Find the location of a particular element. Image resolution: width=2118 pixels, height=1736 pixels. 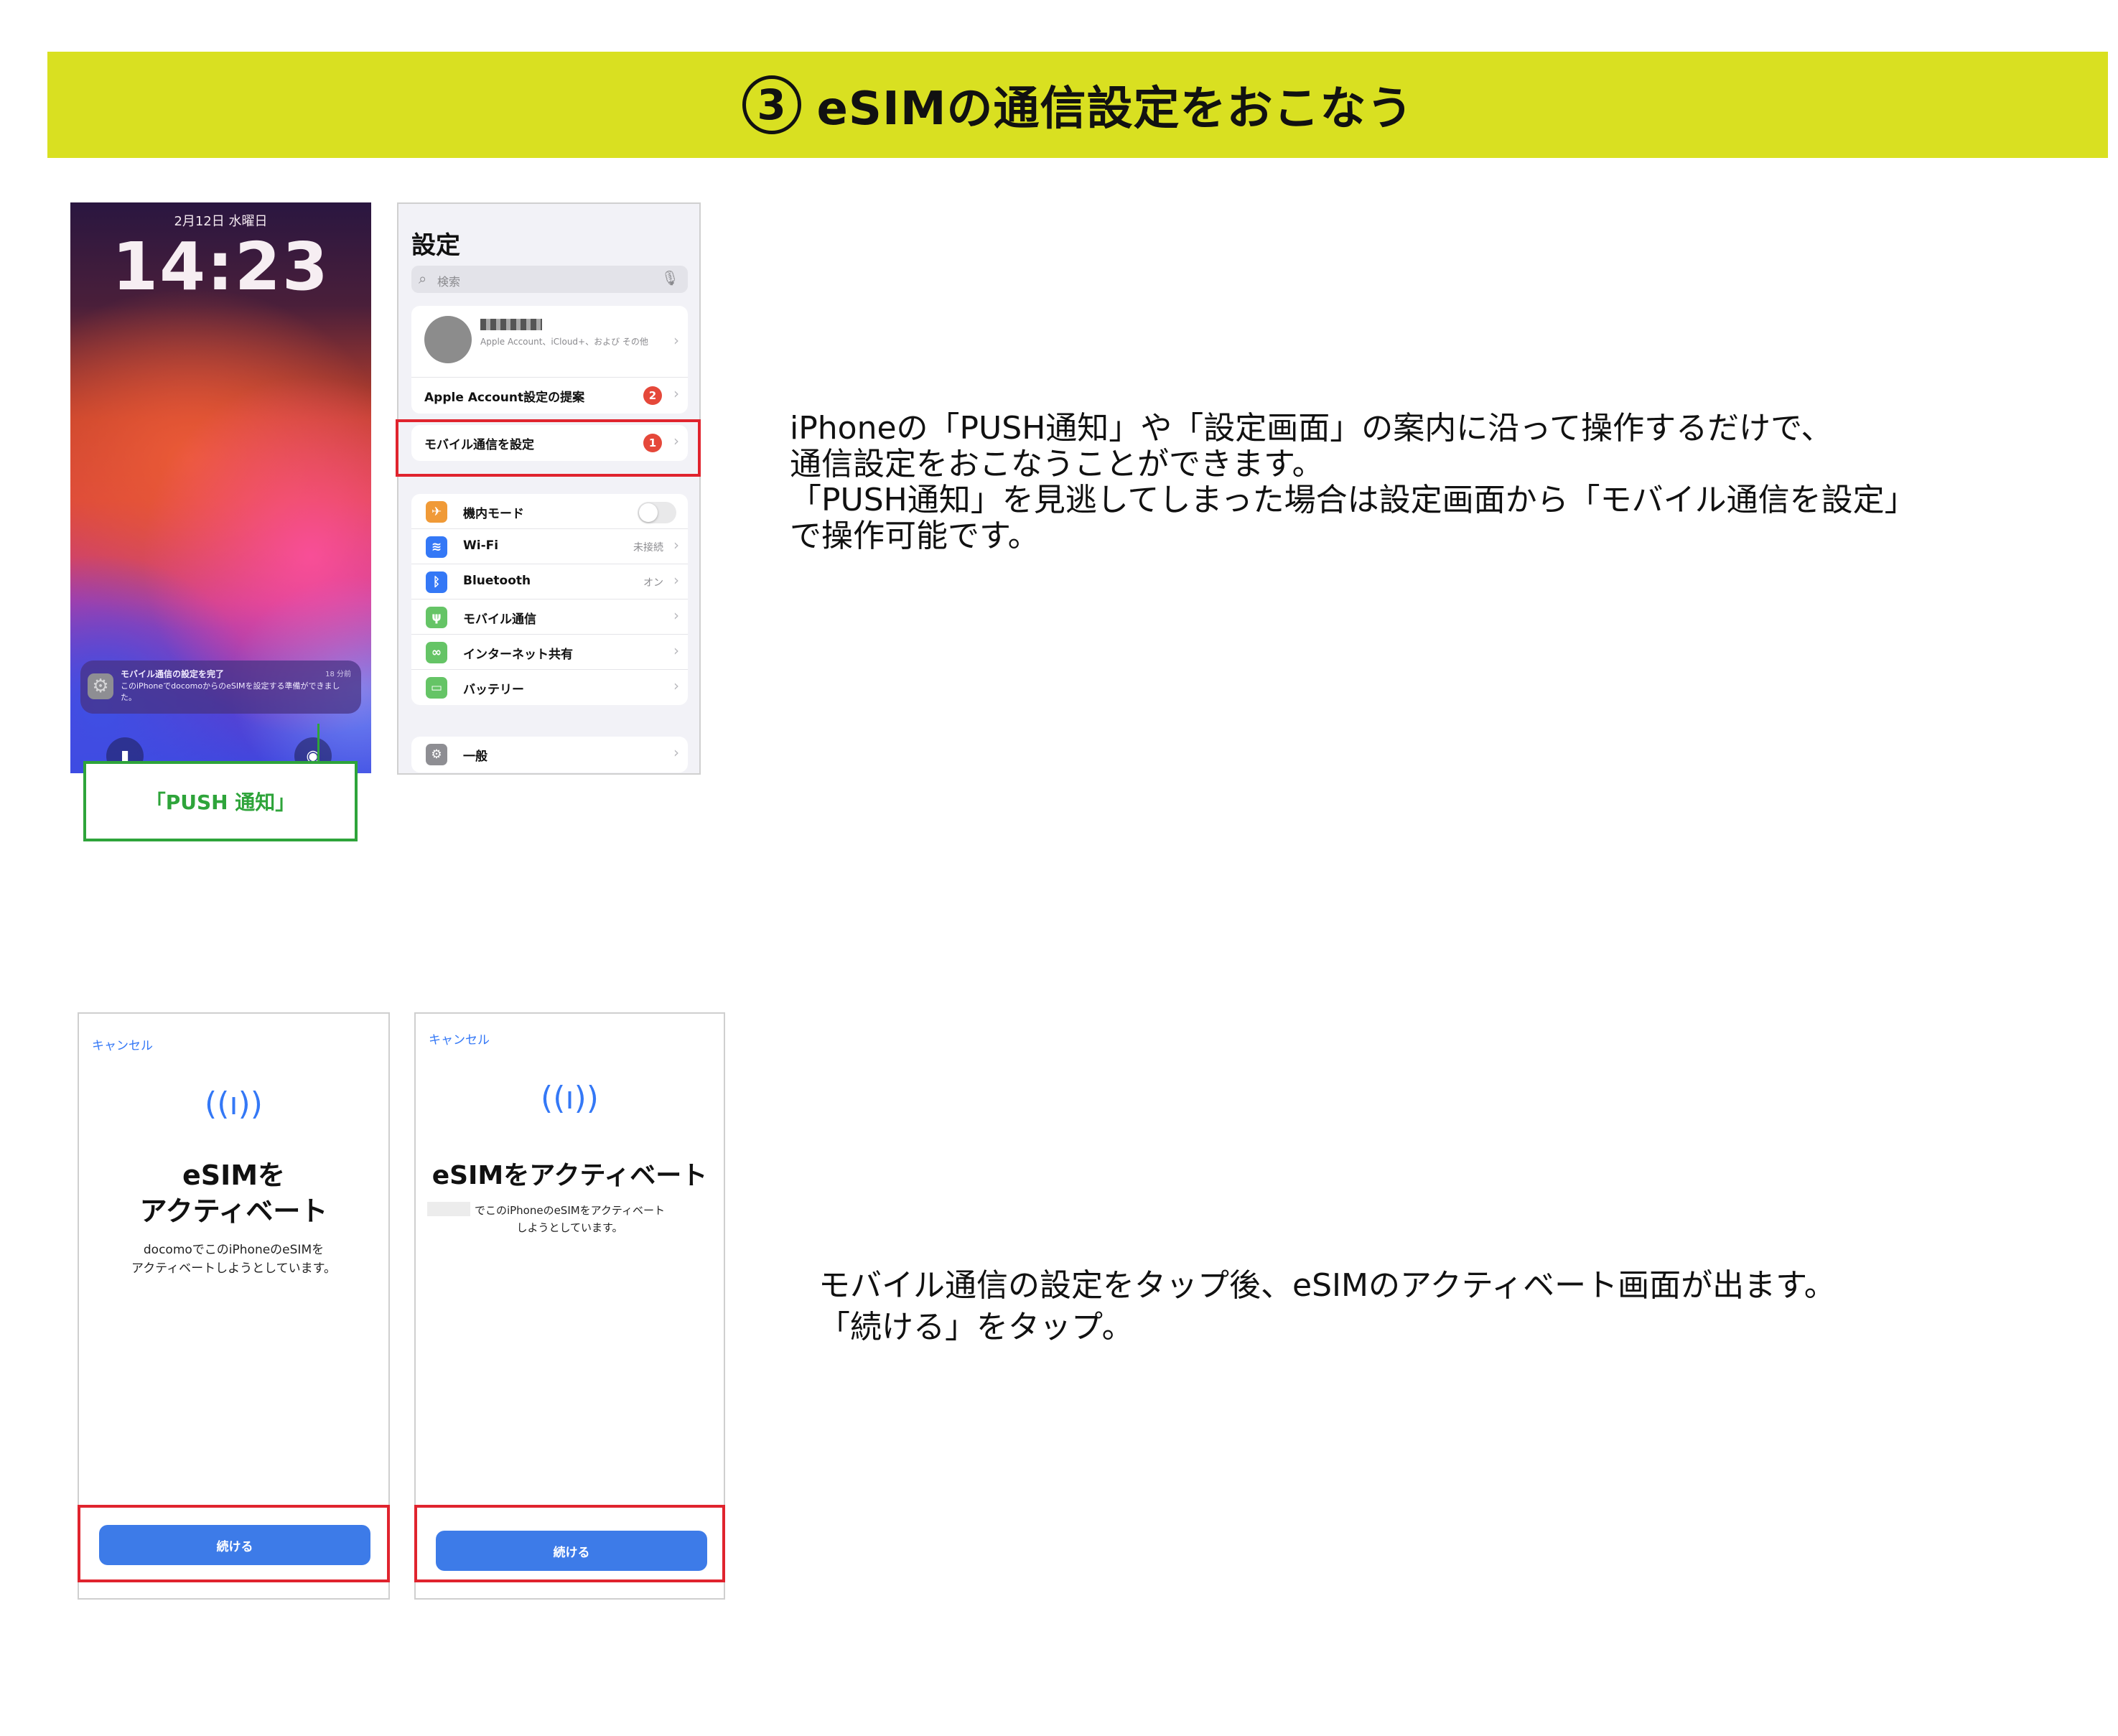

row-value: 未接続 is located at coordinates (648, 548).